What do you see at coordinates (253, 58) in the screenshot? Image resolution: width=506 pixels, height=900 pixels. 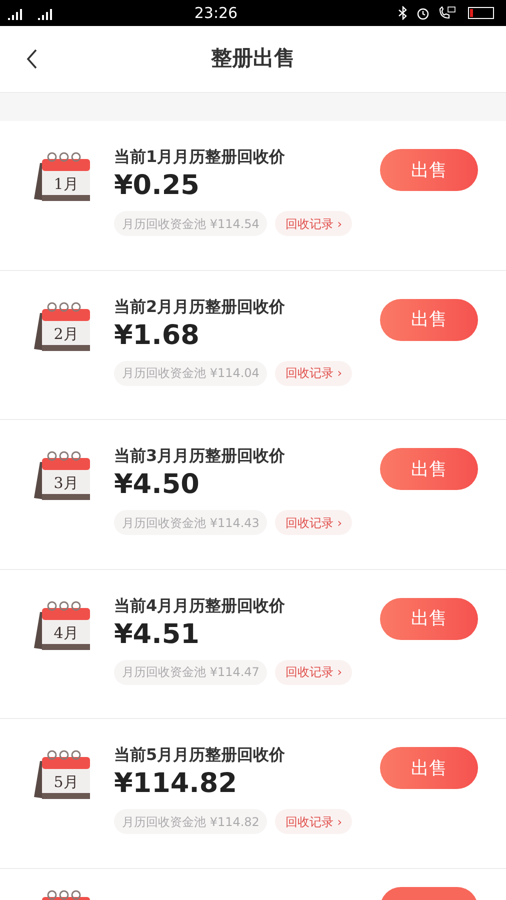 I see `page-title: 整册出售` at bounding box center [253, 58].